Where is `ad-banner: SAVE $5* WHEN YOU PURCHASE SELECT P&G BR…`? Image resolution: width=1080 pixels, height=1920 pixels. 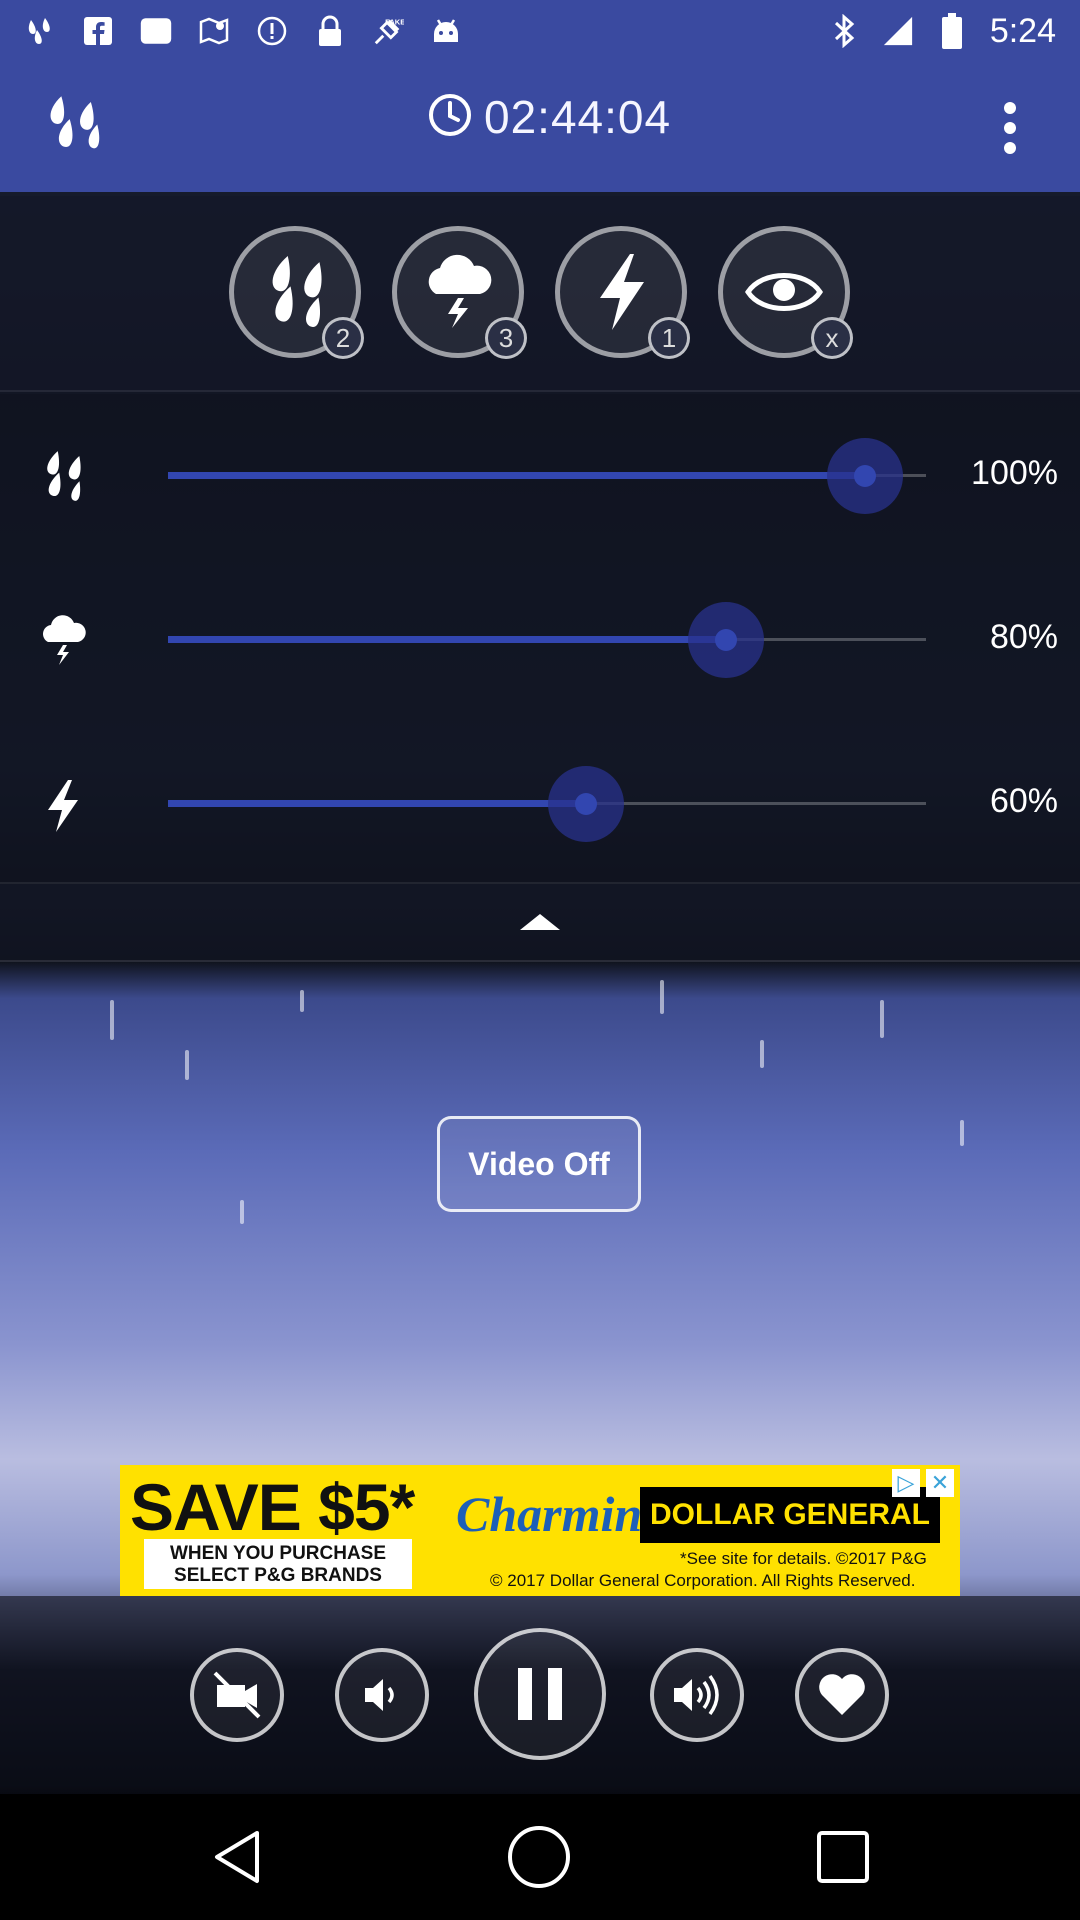
ad-banner: SAVE $5* WHEN YOU PURCHASE SELECT P&G BR… is located at coordinates (540, 1530).